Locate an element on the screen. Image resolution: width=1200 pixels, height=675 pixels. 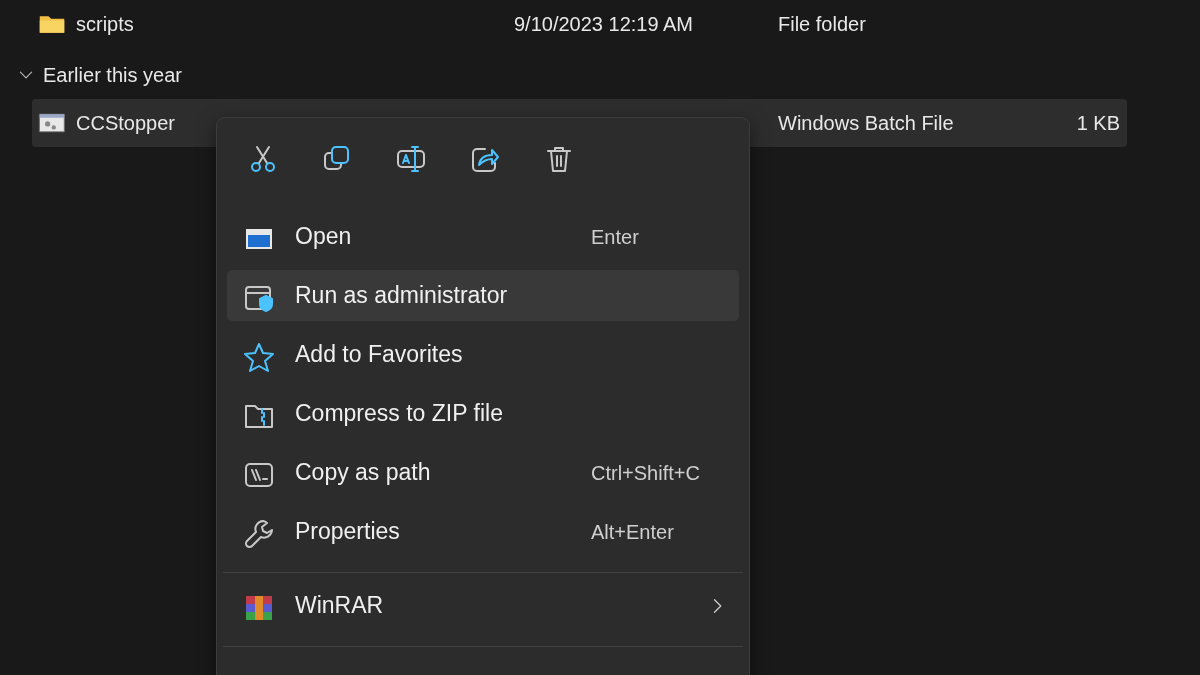
file-row: scripts 9/10/2023 12:19 AM File folder is located at coordinates (579, 24).